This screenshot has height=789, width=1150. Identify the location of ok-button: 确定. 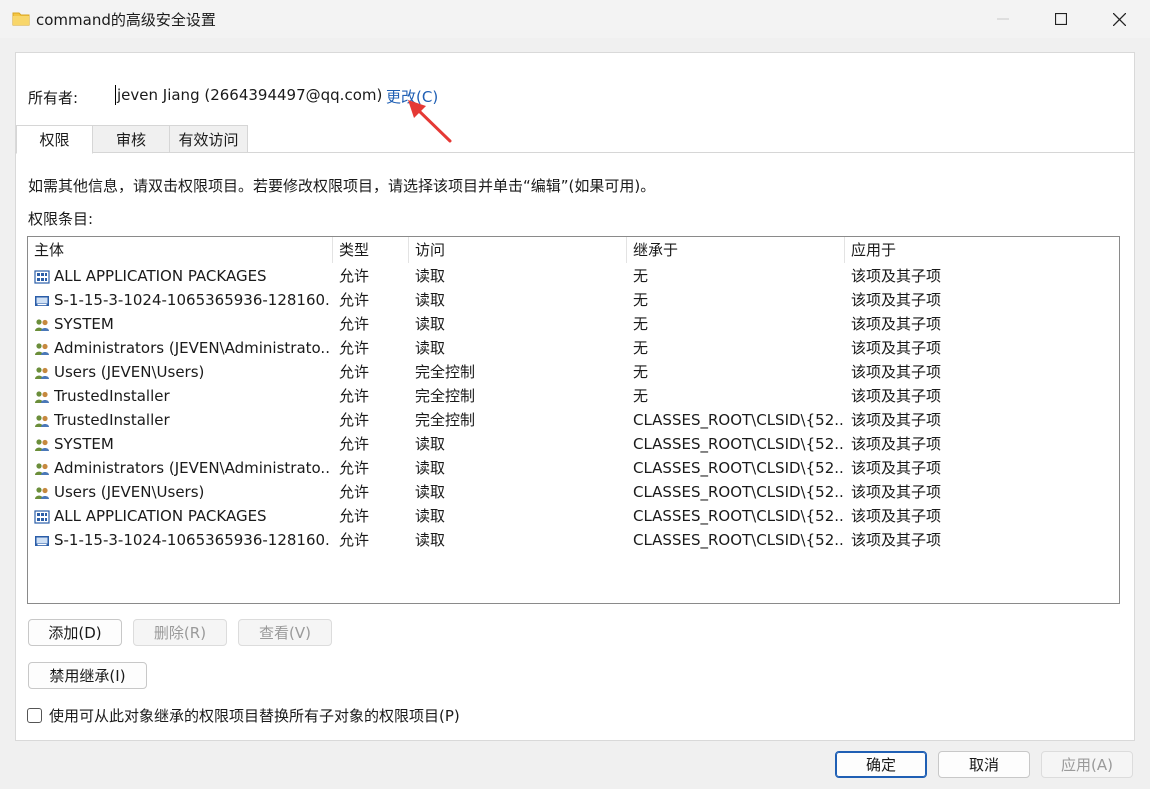
(881, 764).